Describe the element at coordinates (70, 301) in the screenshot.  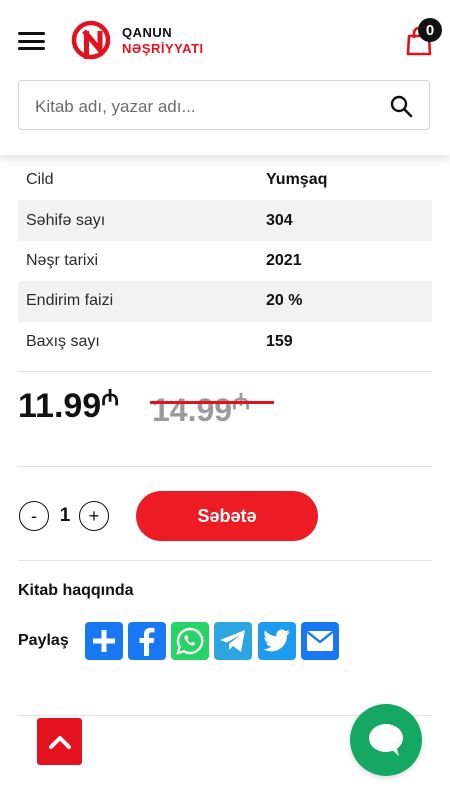
I see `detail-label: Endirim faizi` at that location.